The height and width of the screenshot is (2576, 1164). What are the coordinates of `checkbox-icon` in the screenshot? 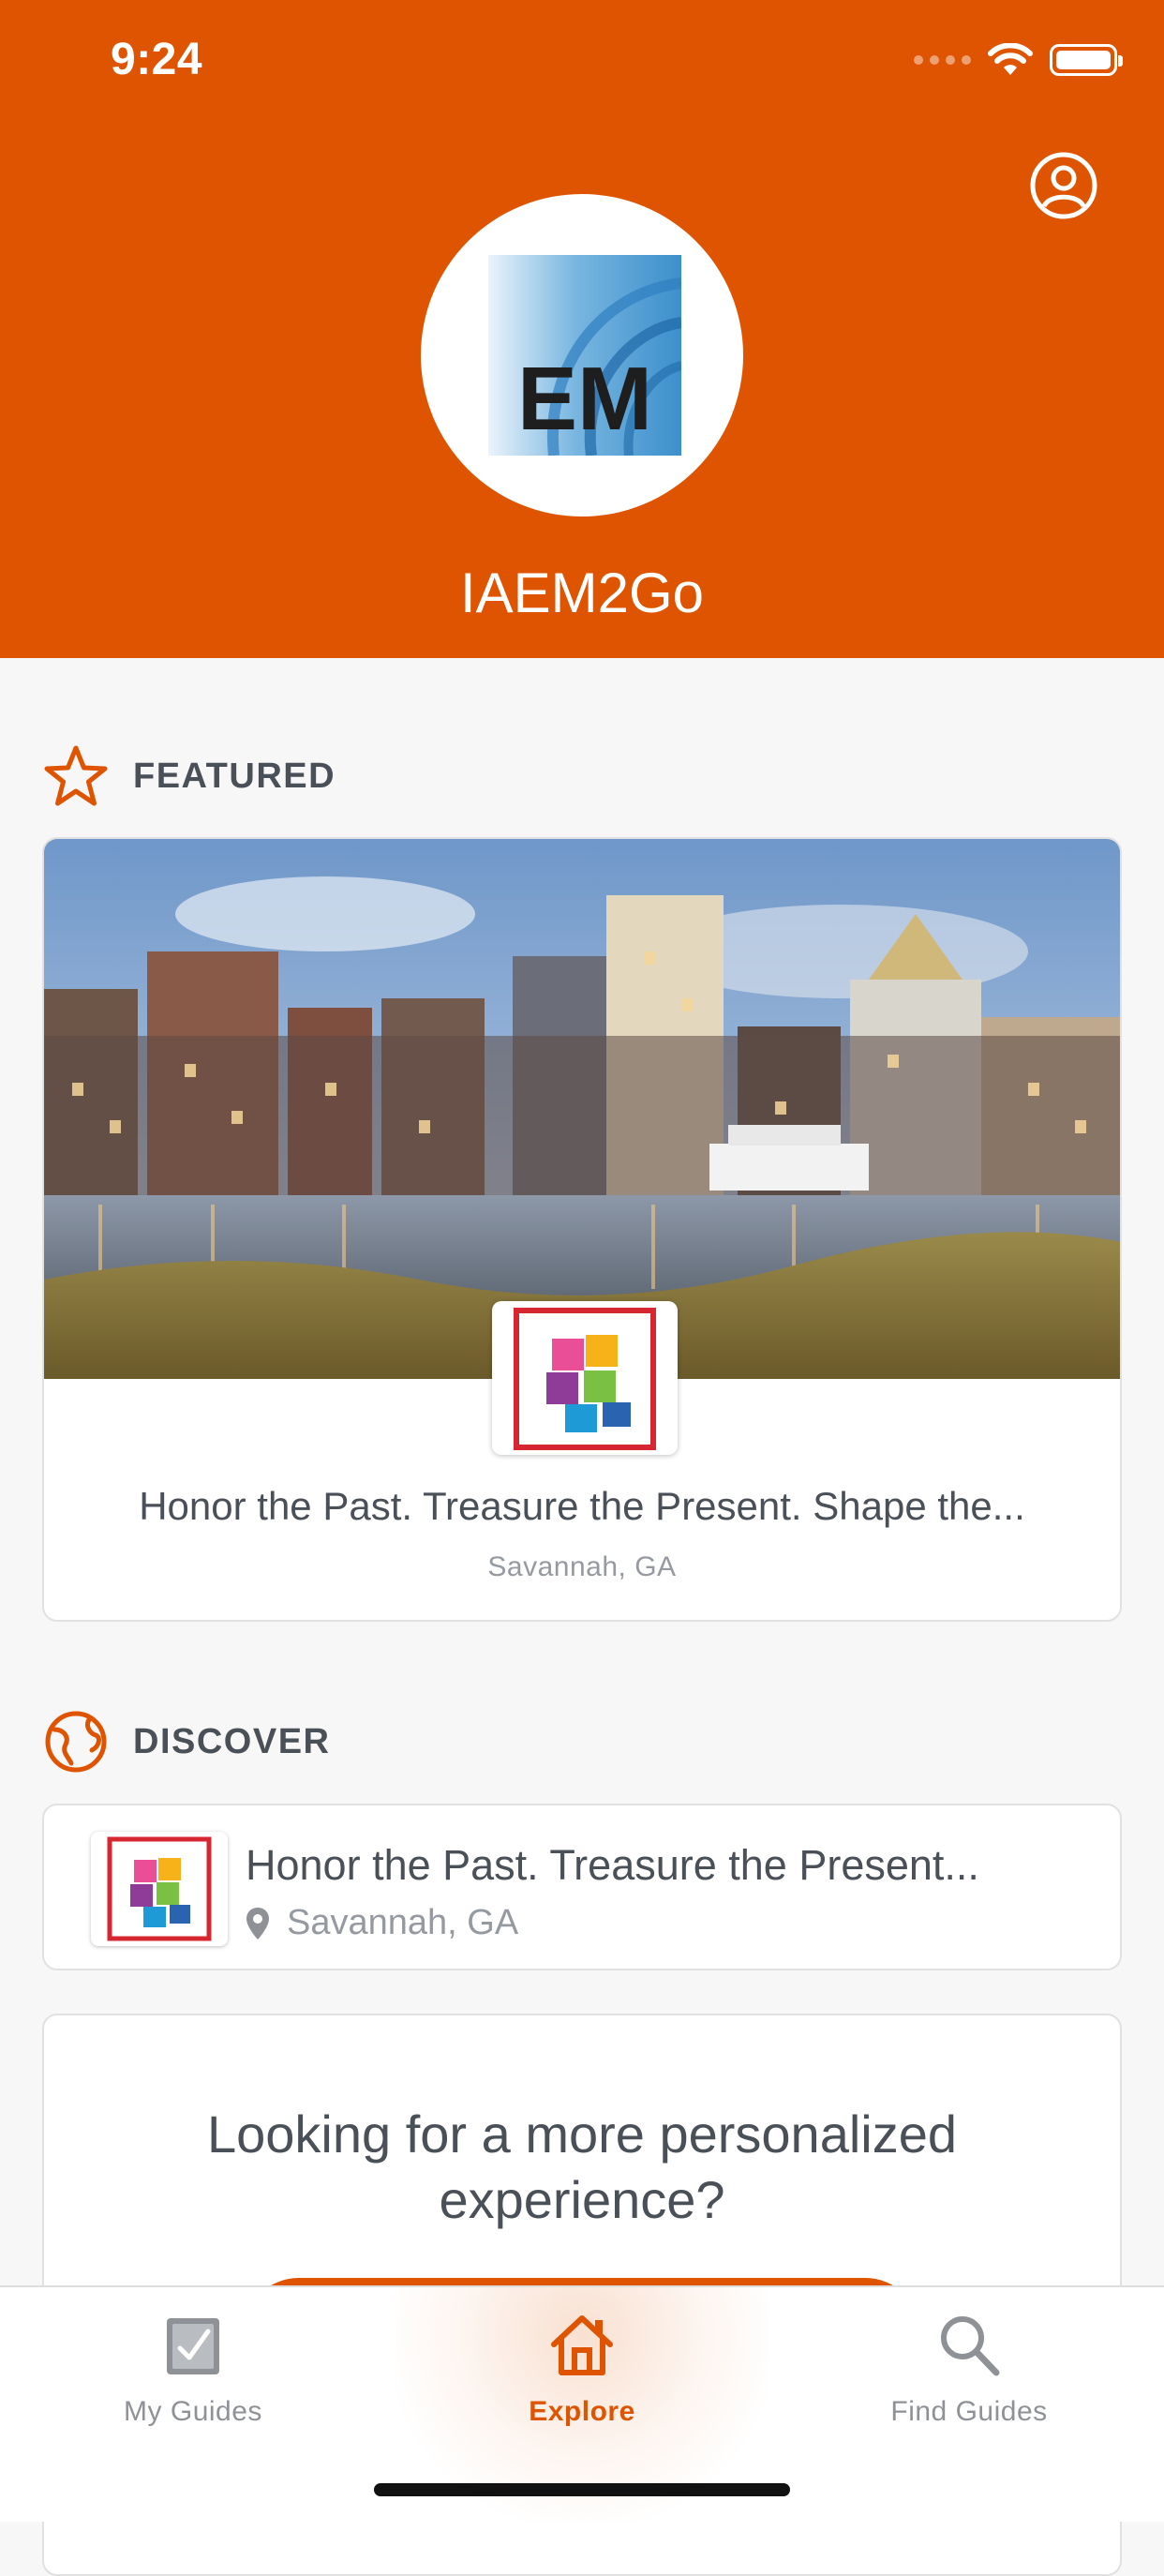 It's located at (193, 2346).